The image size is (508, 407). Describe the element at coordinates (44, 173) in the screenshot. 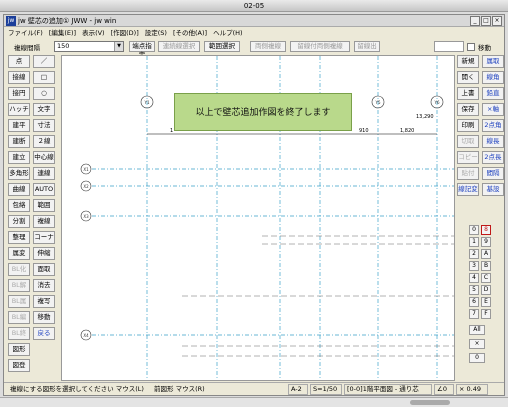

I see `tool-button: 連線` at that location.